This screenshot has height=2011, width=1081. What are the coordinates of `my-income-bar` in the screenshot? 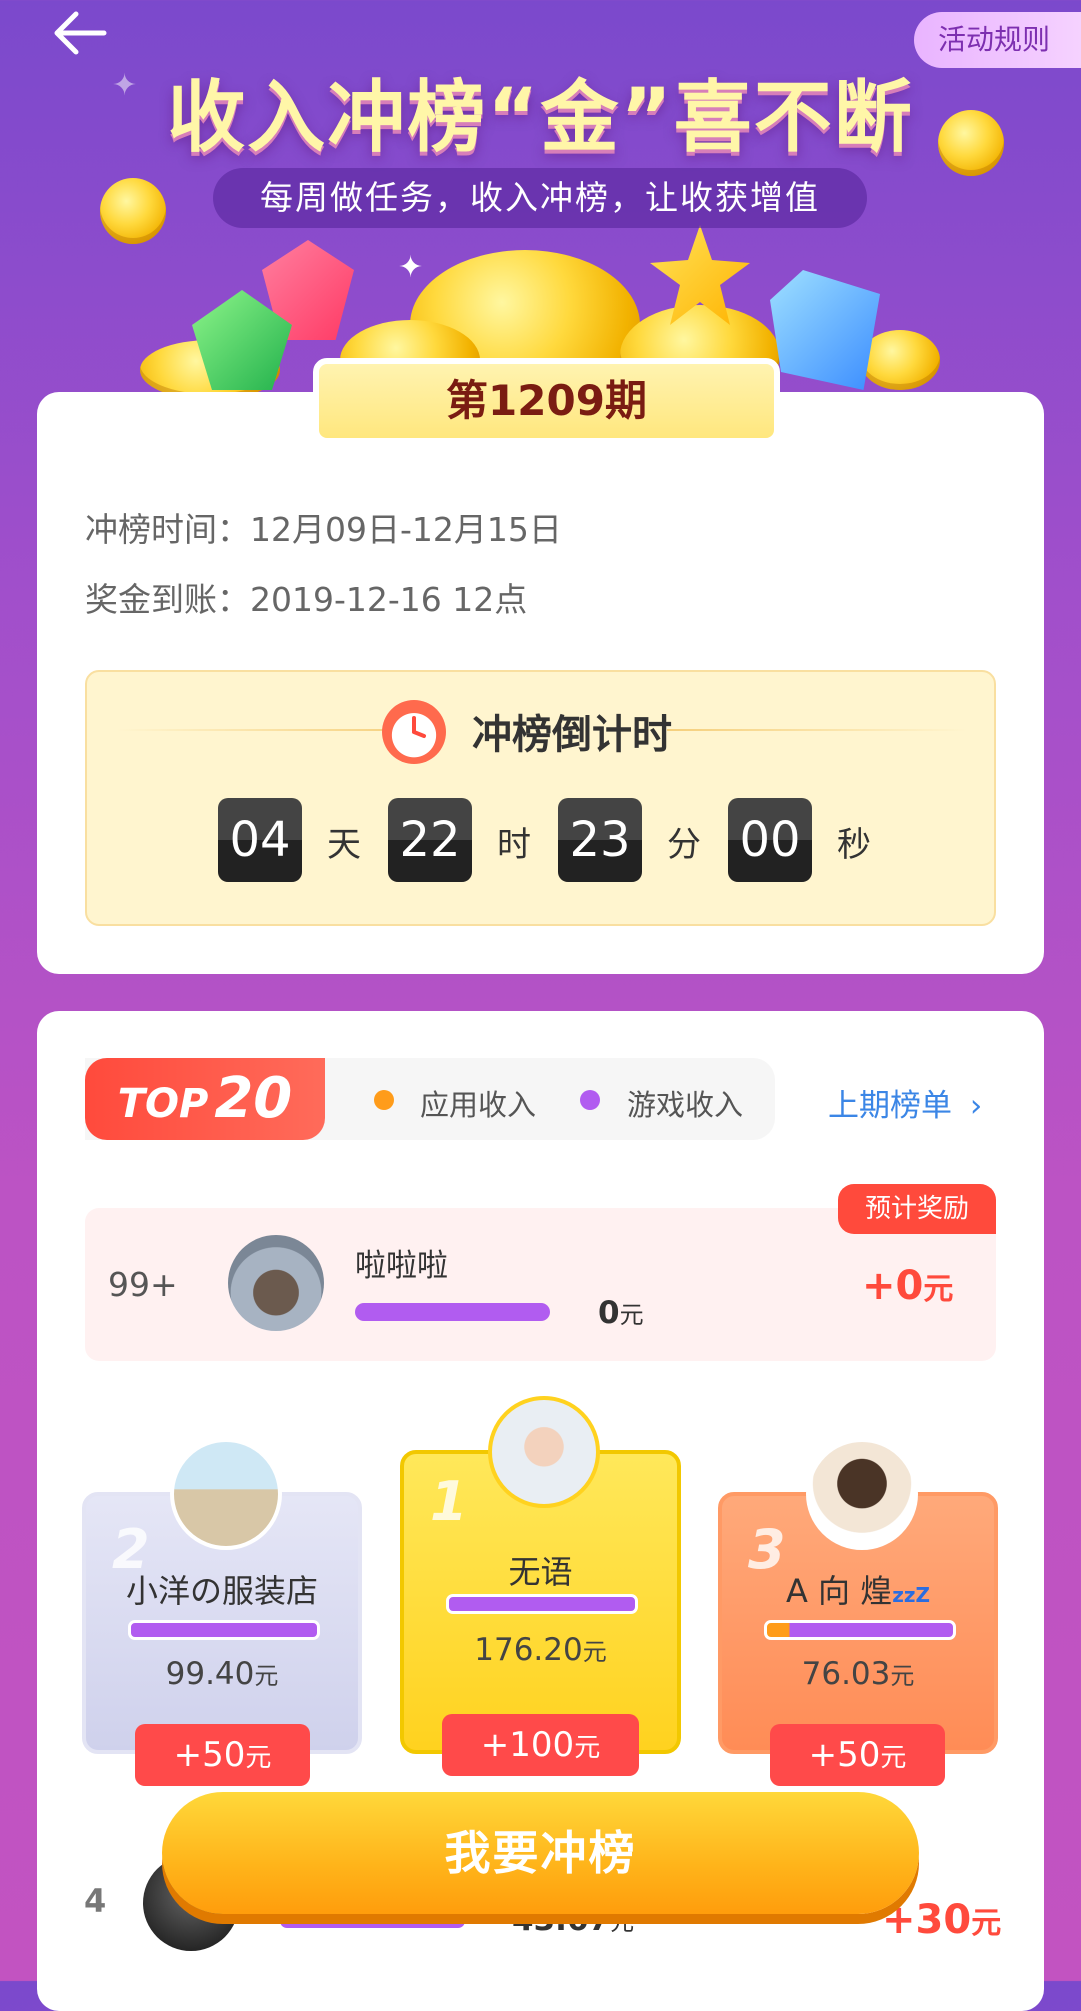 It's located at (452, 1312).